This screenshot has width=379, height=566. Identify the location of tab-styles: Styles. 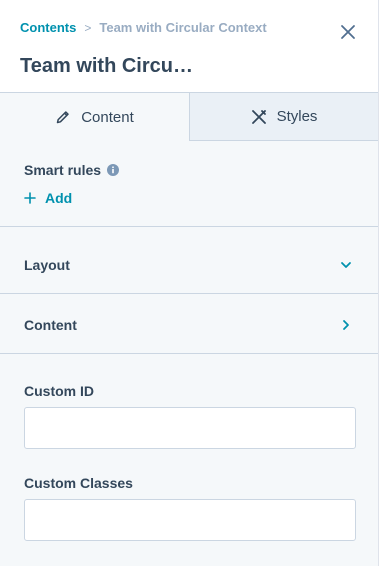
(284, 117).